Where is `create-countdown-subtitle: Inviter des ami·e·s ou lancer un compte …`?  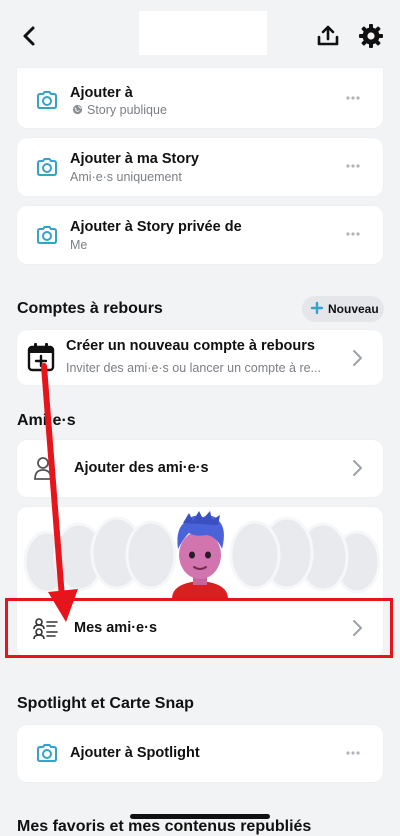 create-countdown-subtitle: Inviter des ami·e·s ou lancer un compte … is located at coordinates (193, 368).